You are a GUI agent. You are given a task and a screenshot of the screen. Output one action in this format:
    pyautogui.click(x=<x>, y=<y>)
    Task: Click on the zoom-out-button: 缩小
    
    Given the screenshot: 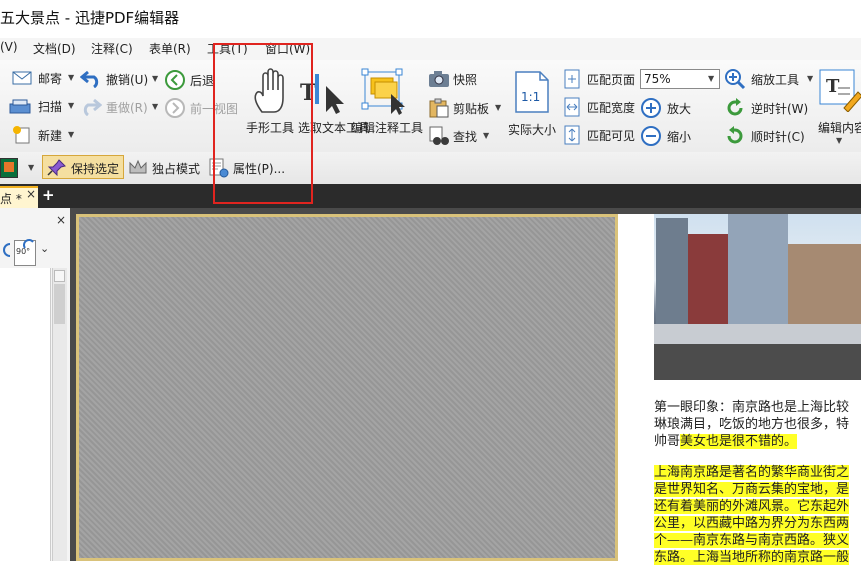 What is the action you would take?
    pyautogui.click(x=665, y=137)
    